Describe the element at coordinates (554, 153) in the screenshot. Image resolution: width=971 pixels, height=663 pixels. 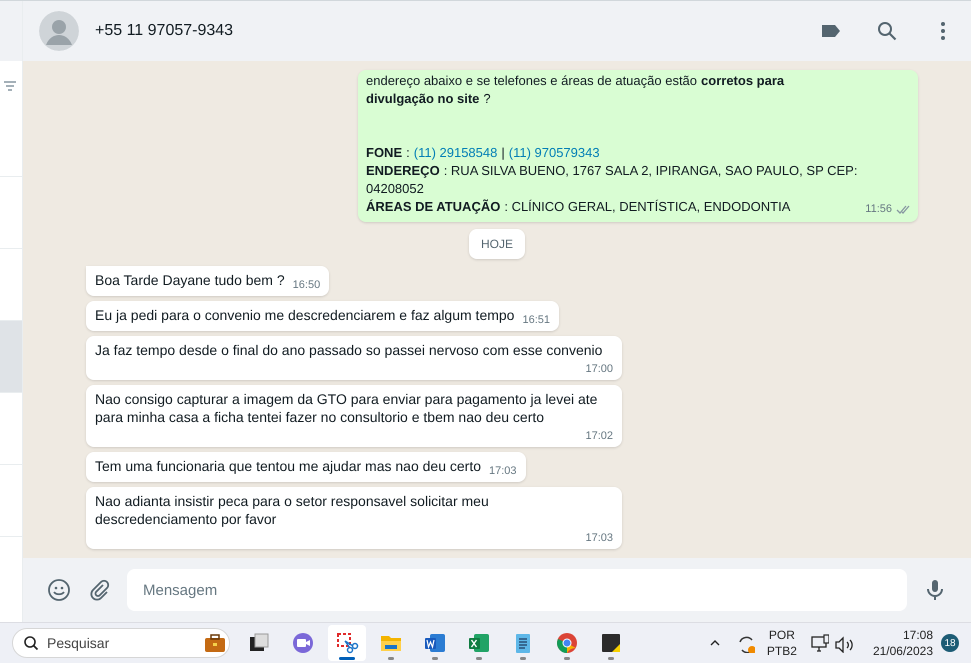
I see `phone-link: (11) 970579343` at that location.